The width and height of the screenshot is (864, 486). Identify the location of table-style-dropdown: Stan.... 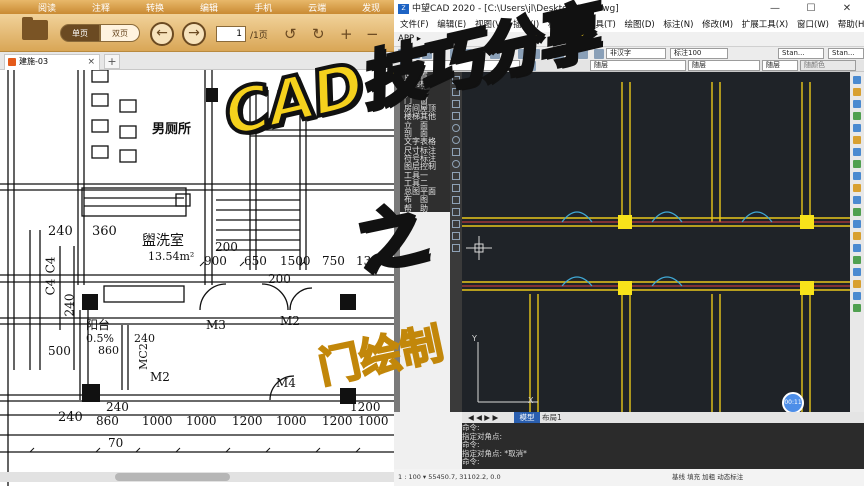
(801, 53).